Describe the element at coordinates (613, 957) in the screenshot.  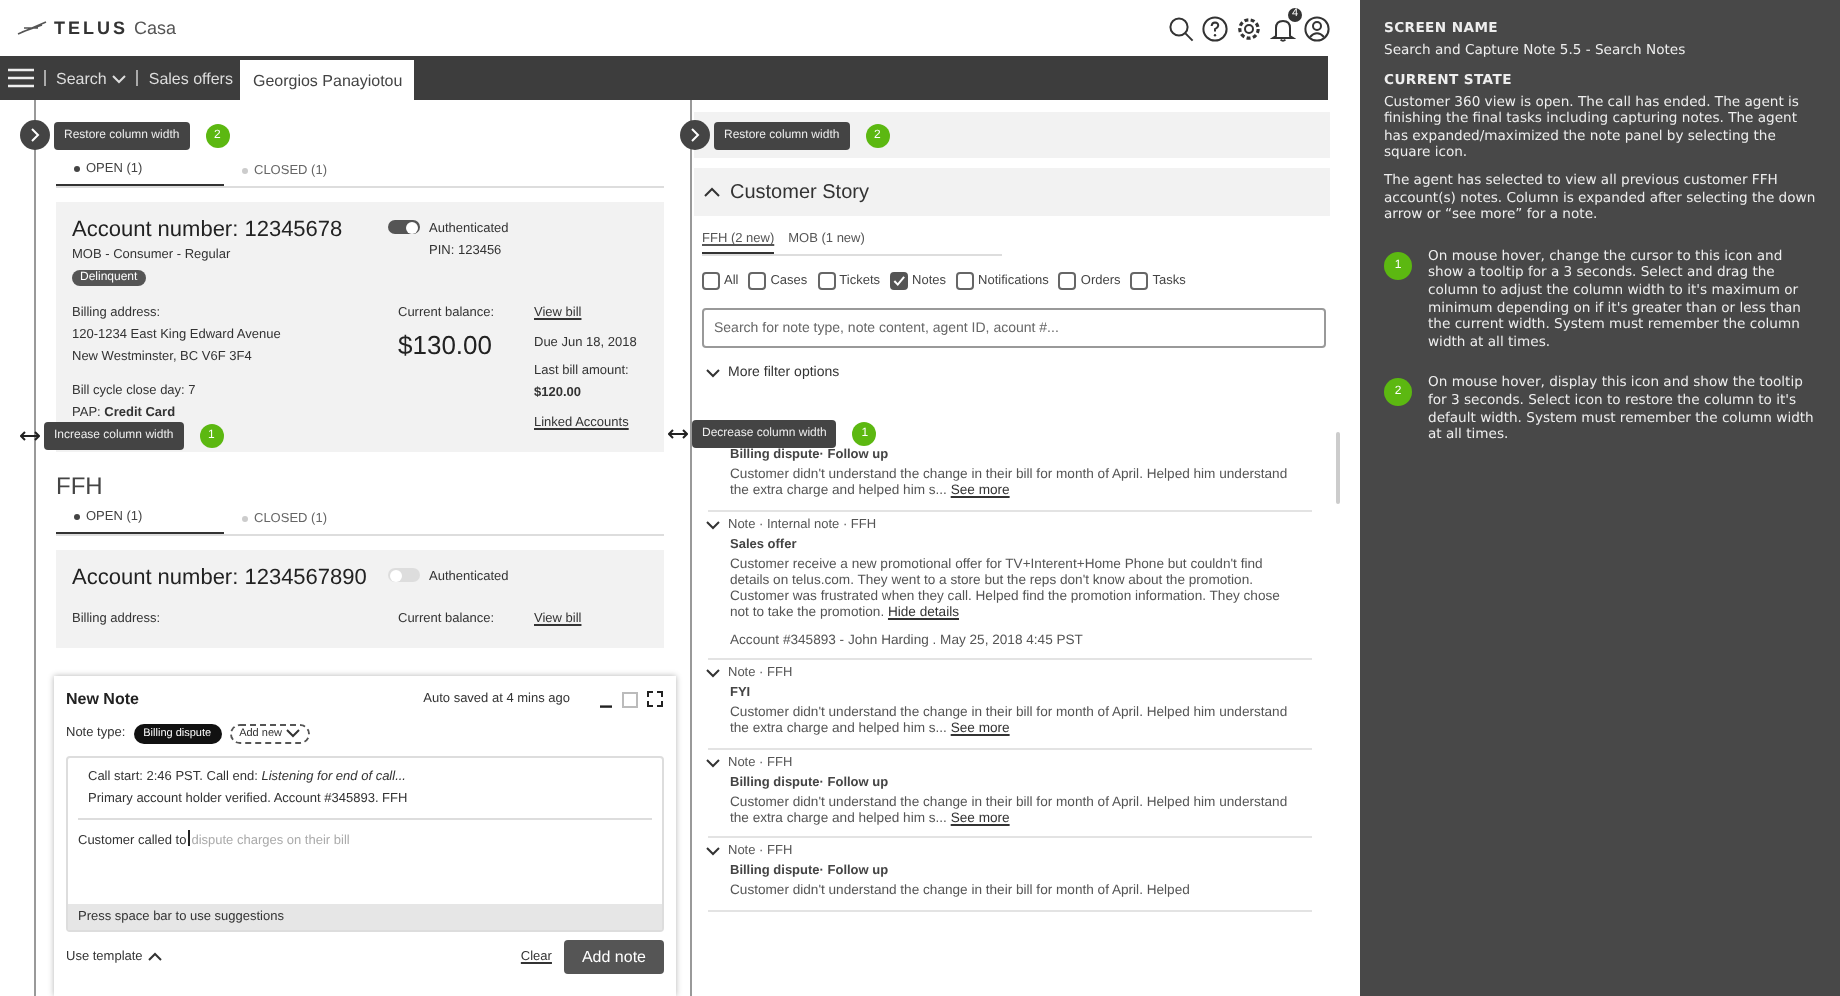
I see `add-note-button: Add note` at that location.